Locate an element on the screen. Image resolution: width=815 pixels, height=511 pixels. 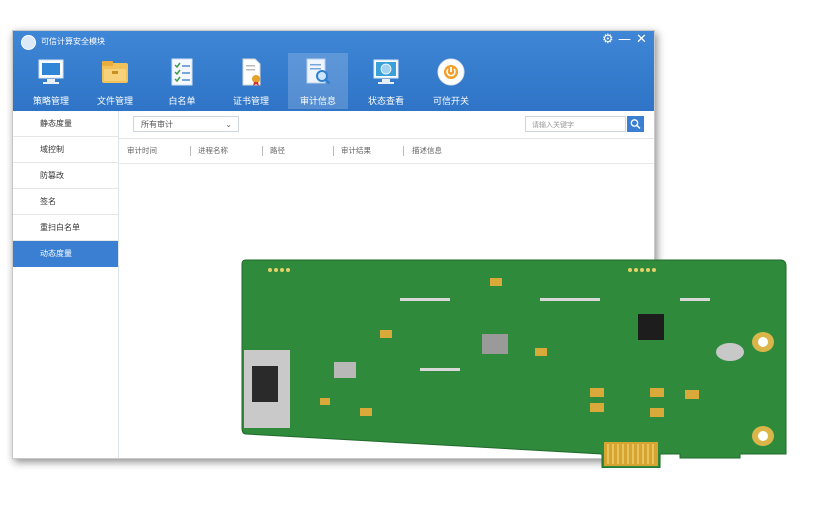
toolbar-label: 状态查看 is located at coordinates (385, 102).